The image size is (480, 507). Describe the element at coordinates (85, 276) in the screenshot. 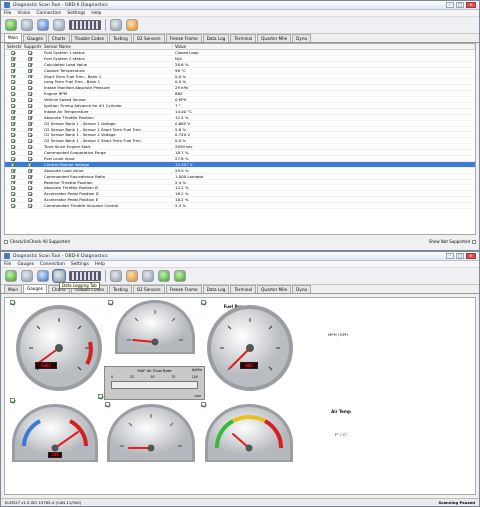

I see `data-display-icon` at that location.